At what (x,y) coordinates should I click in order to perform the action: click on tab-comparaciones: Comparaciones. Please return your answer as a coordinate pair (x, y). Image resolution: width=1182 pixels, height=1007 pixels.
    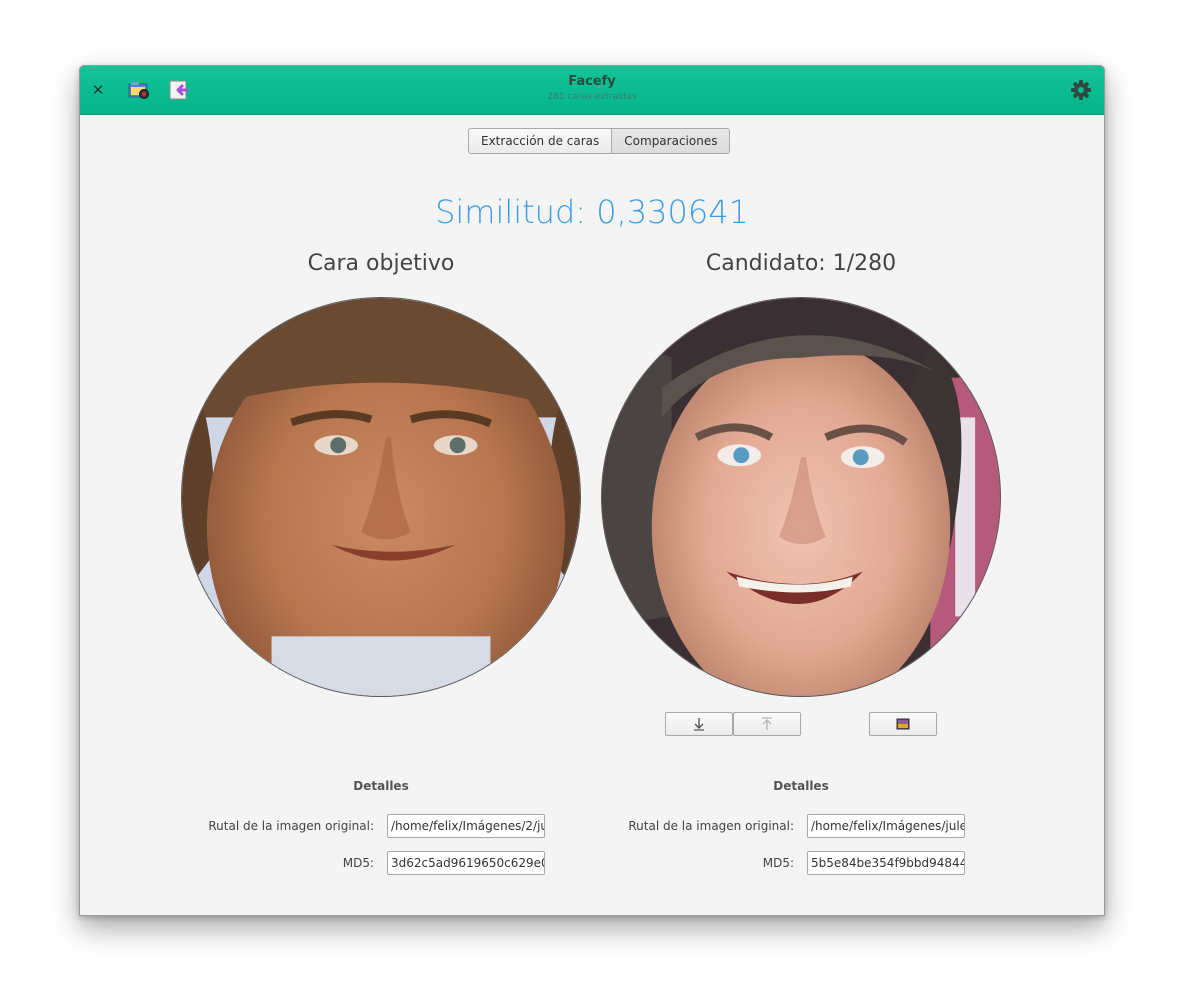
    Looking at the image, I should click on (670, 141).